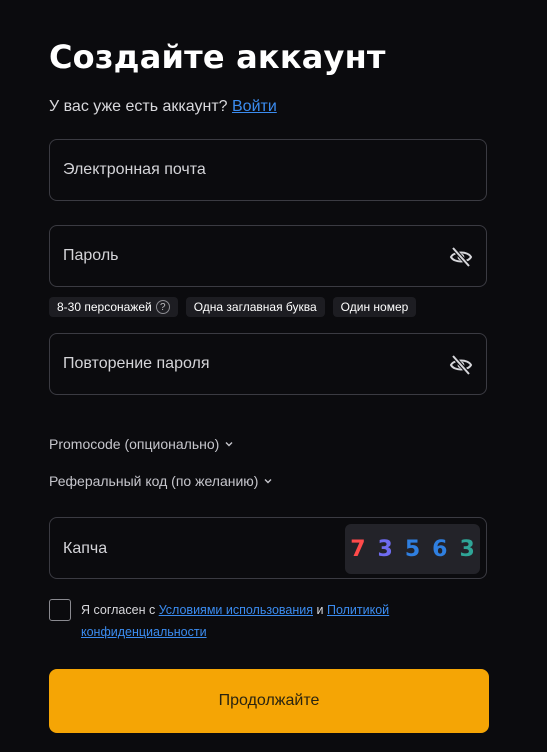 This screenshot has width=547, height=752. What do you see at coordinates (440, 549) in the screenshot?
I see `captcha-digit: 6` at bounding box center [440, 549].